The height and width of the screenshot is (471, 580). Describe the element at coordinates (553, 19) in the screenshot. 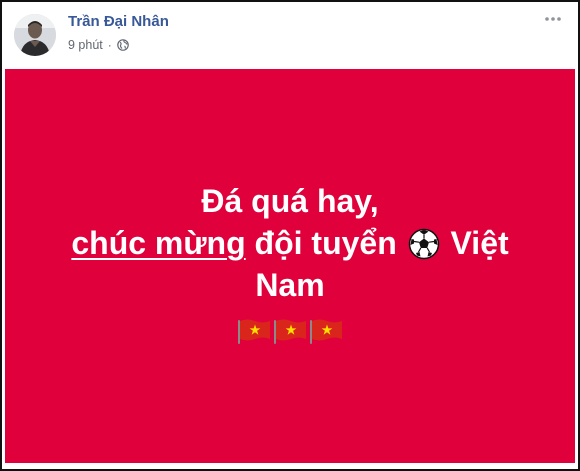

I see `more-horizontal-icon` at that location.